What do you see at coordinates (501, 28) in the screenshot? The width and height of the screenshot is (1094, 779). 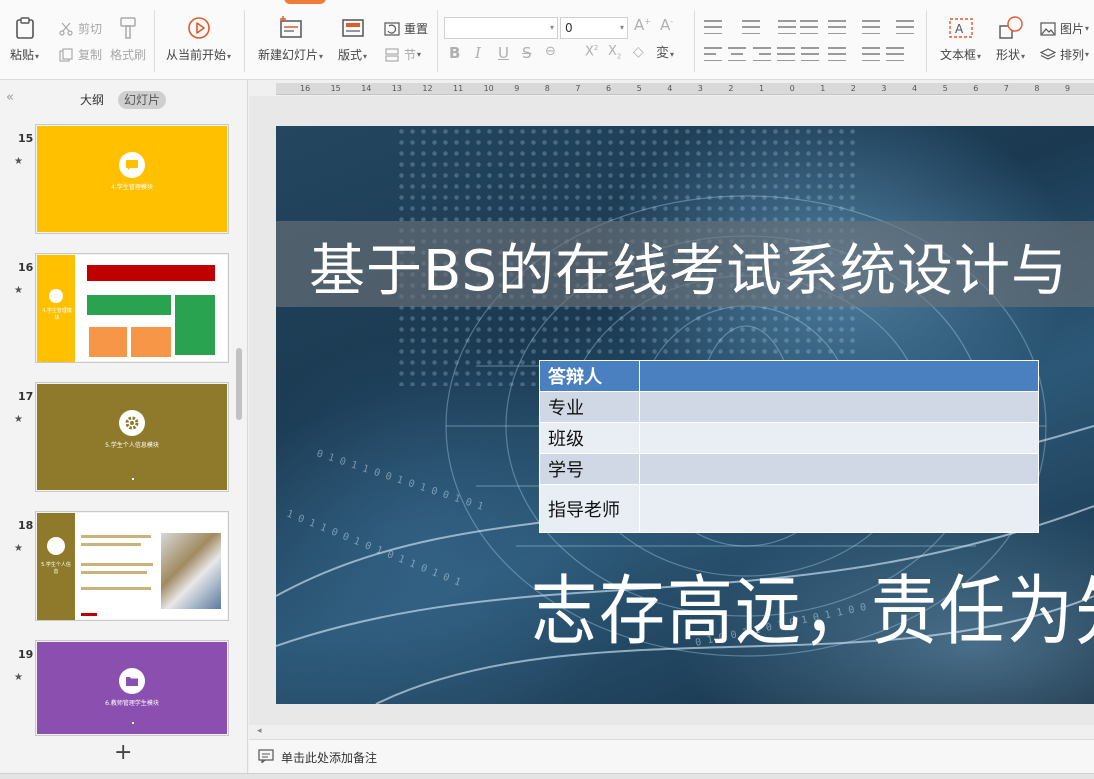 I see `font-name-select: ▾` at bounding box center [501, 28].